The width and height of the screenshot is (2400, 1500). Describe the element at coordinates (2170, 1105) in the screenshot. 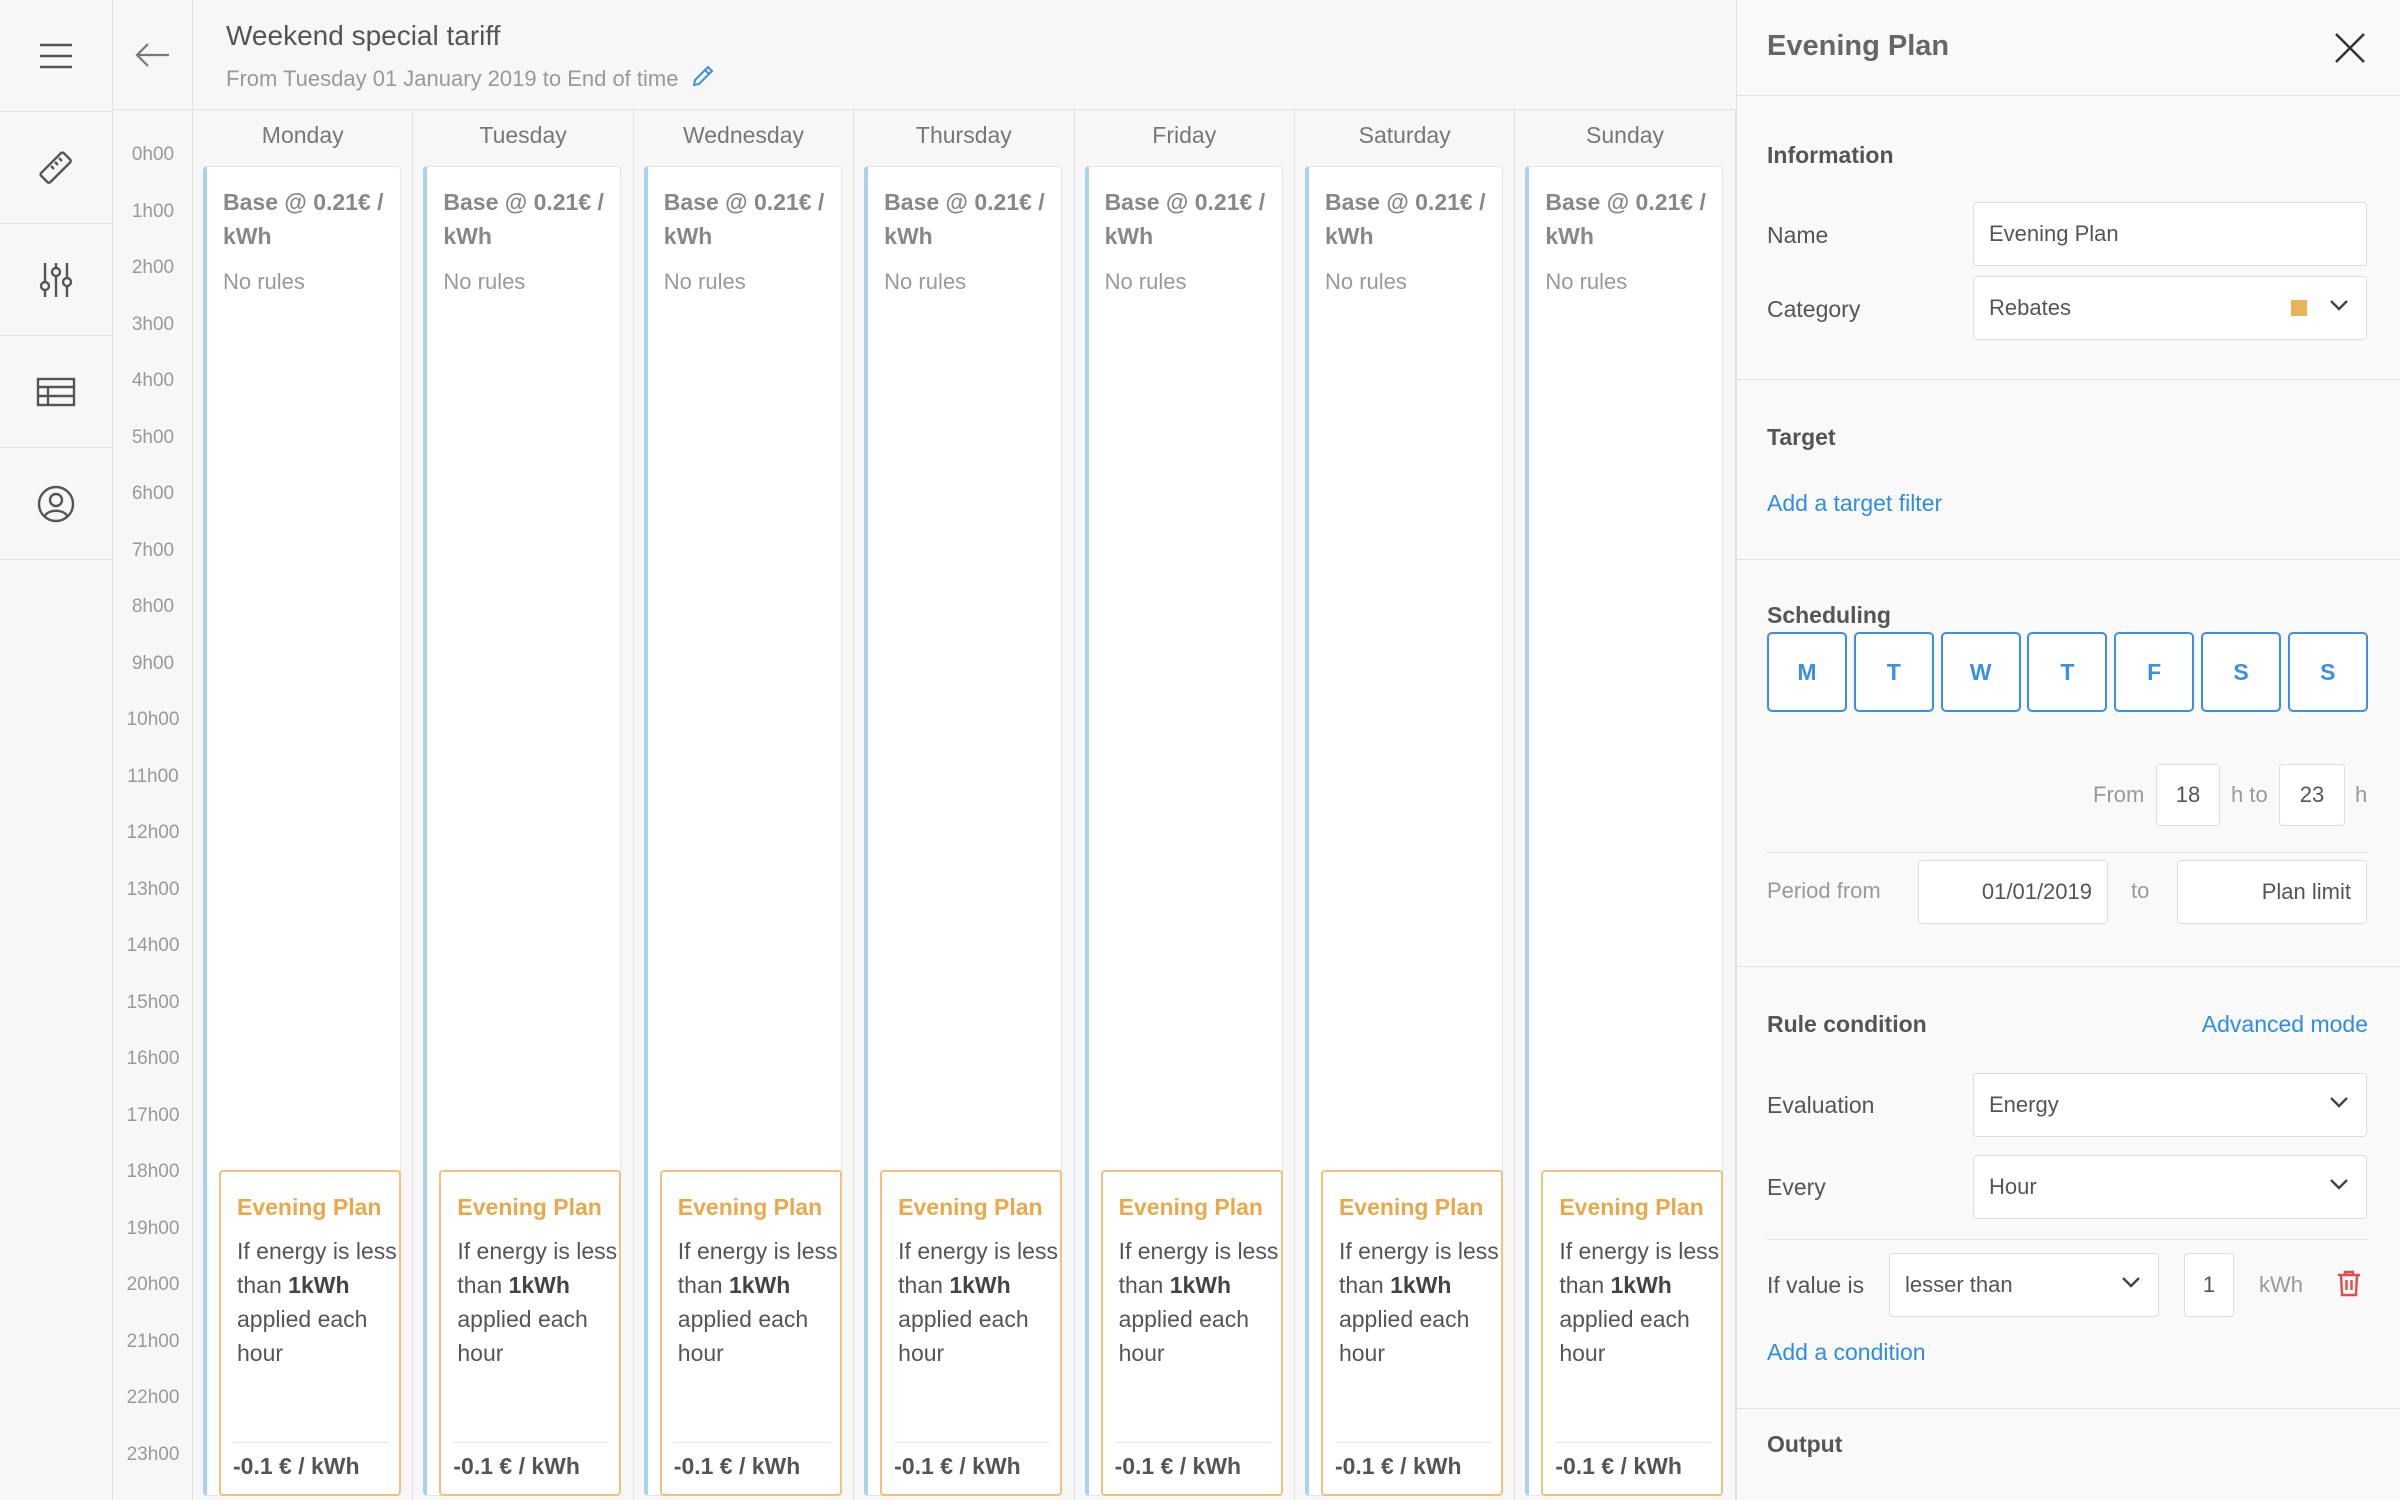

I see `evaluation-select: Energy` at that location.